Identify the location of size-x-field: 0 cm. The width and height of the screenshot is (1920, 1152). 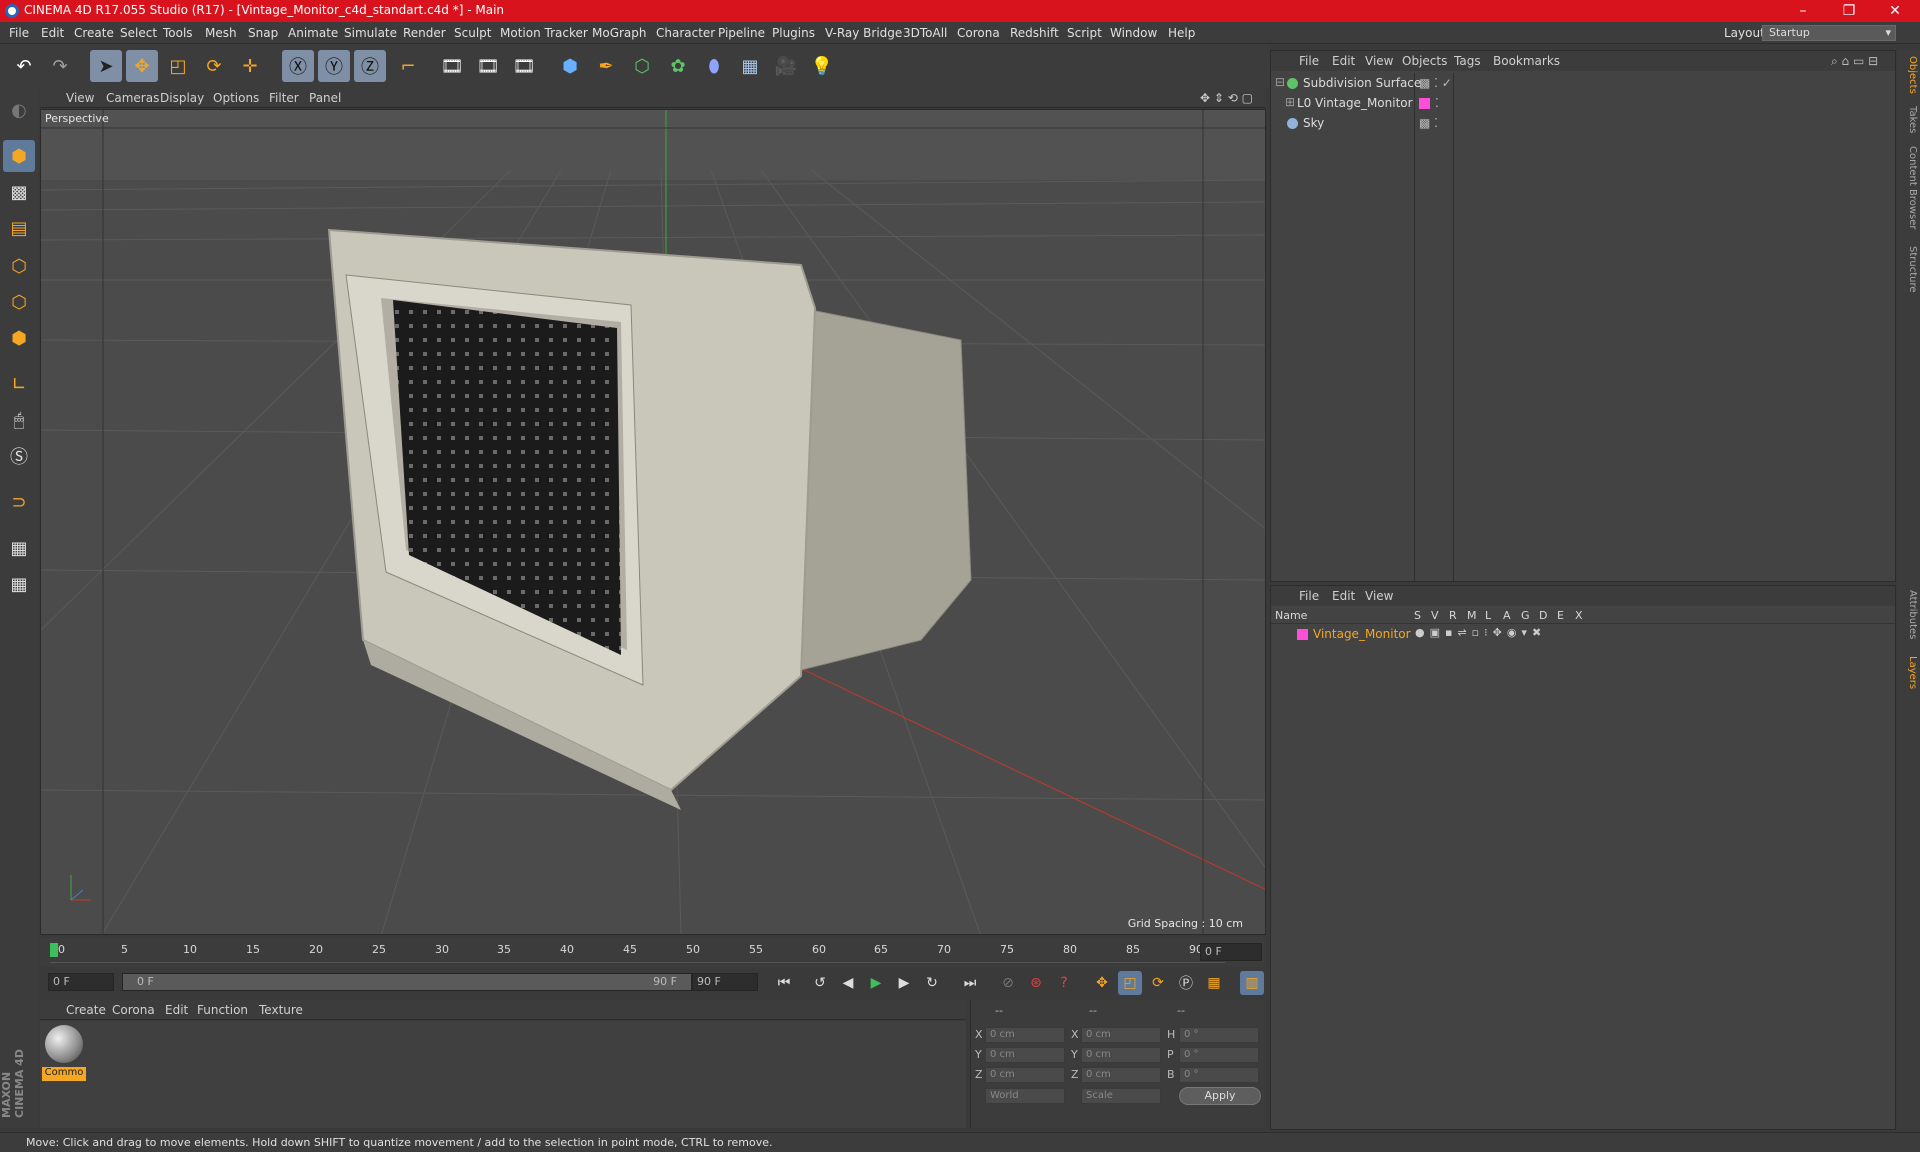
(1121, 1035).